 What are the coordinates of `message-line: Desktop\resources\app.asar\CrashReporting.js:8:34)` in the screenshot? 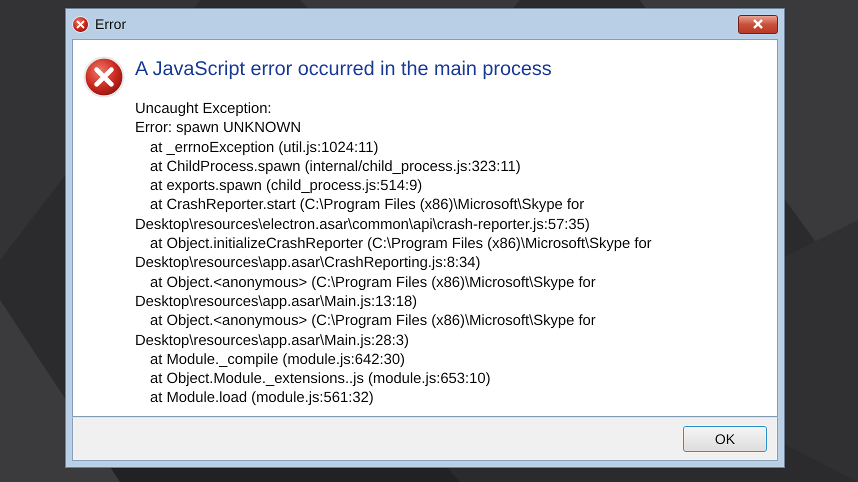 It's located at (308, 264).